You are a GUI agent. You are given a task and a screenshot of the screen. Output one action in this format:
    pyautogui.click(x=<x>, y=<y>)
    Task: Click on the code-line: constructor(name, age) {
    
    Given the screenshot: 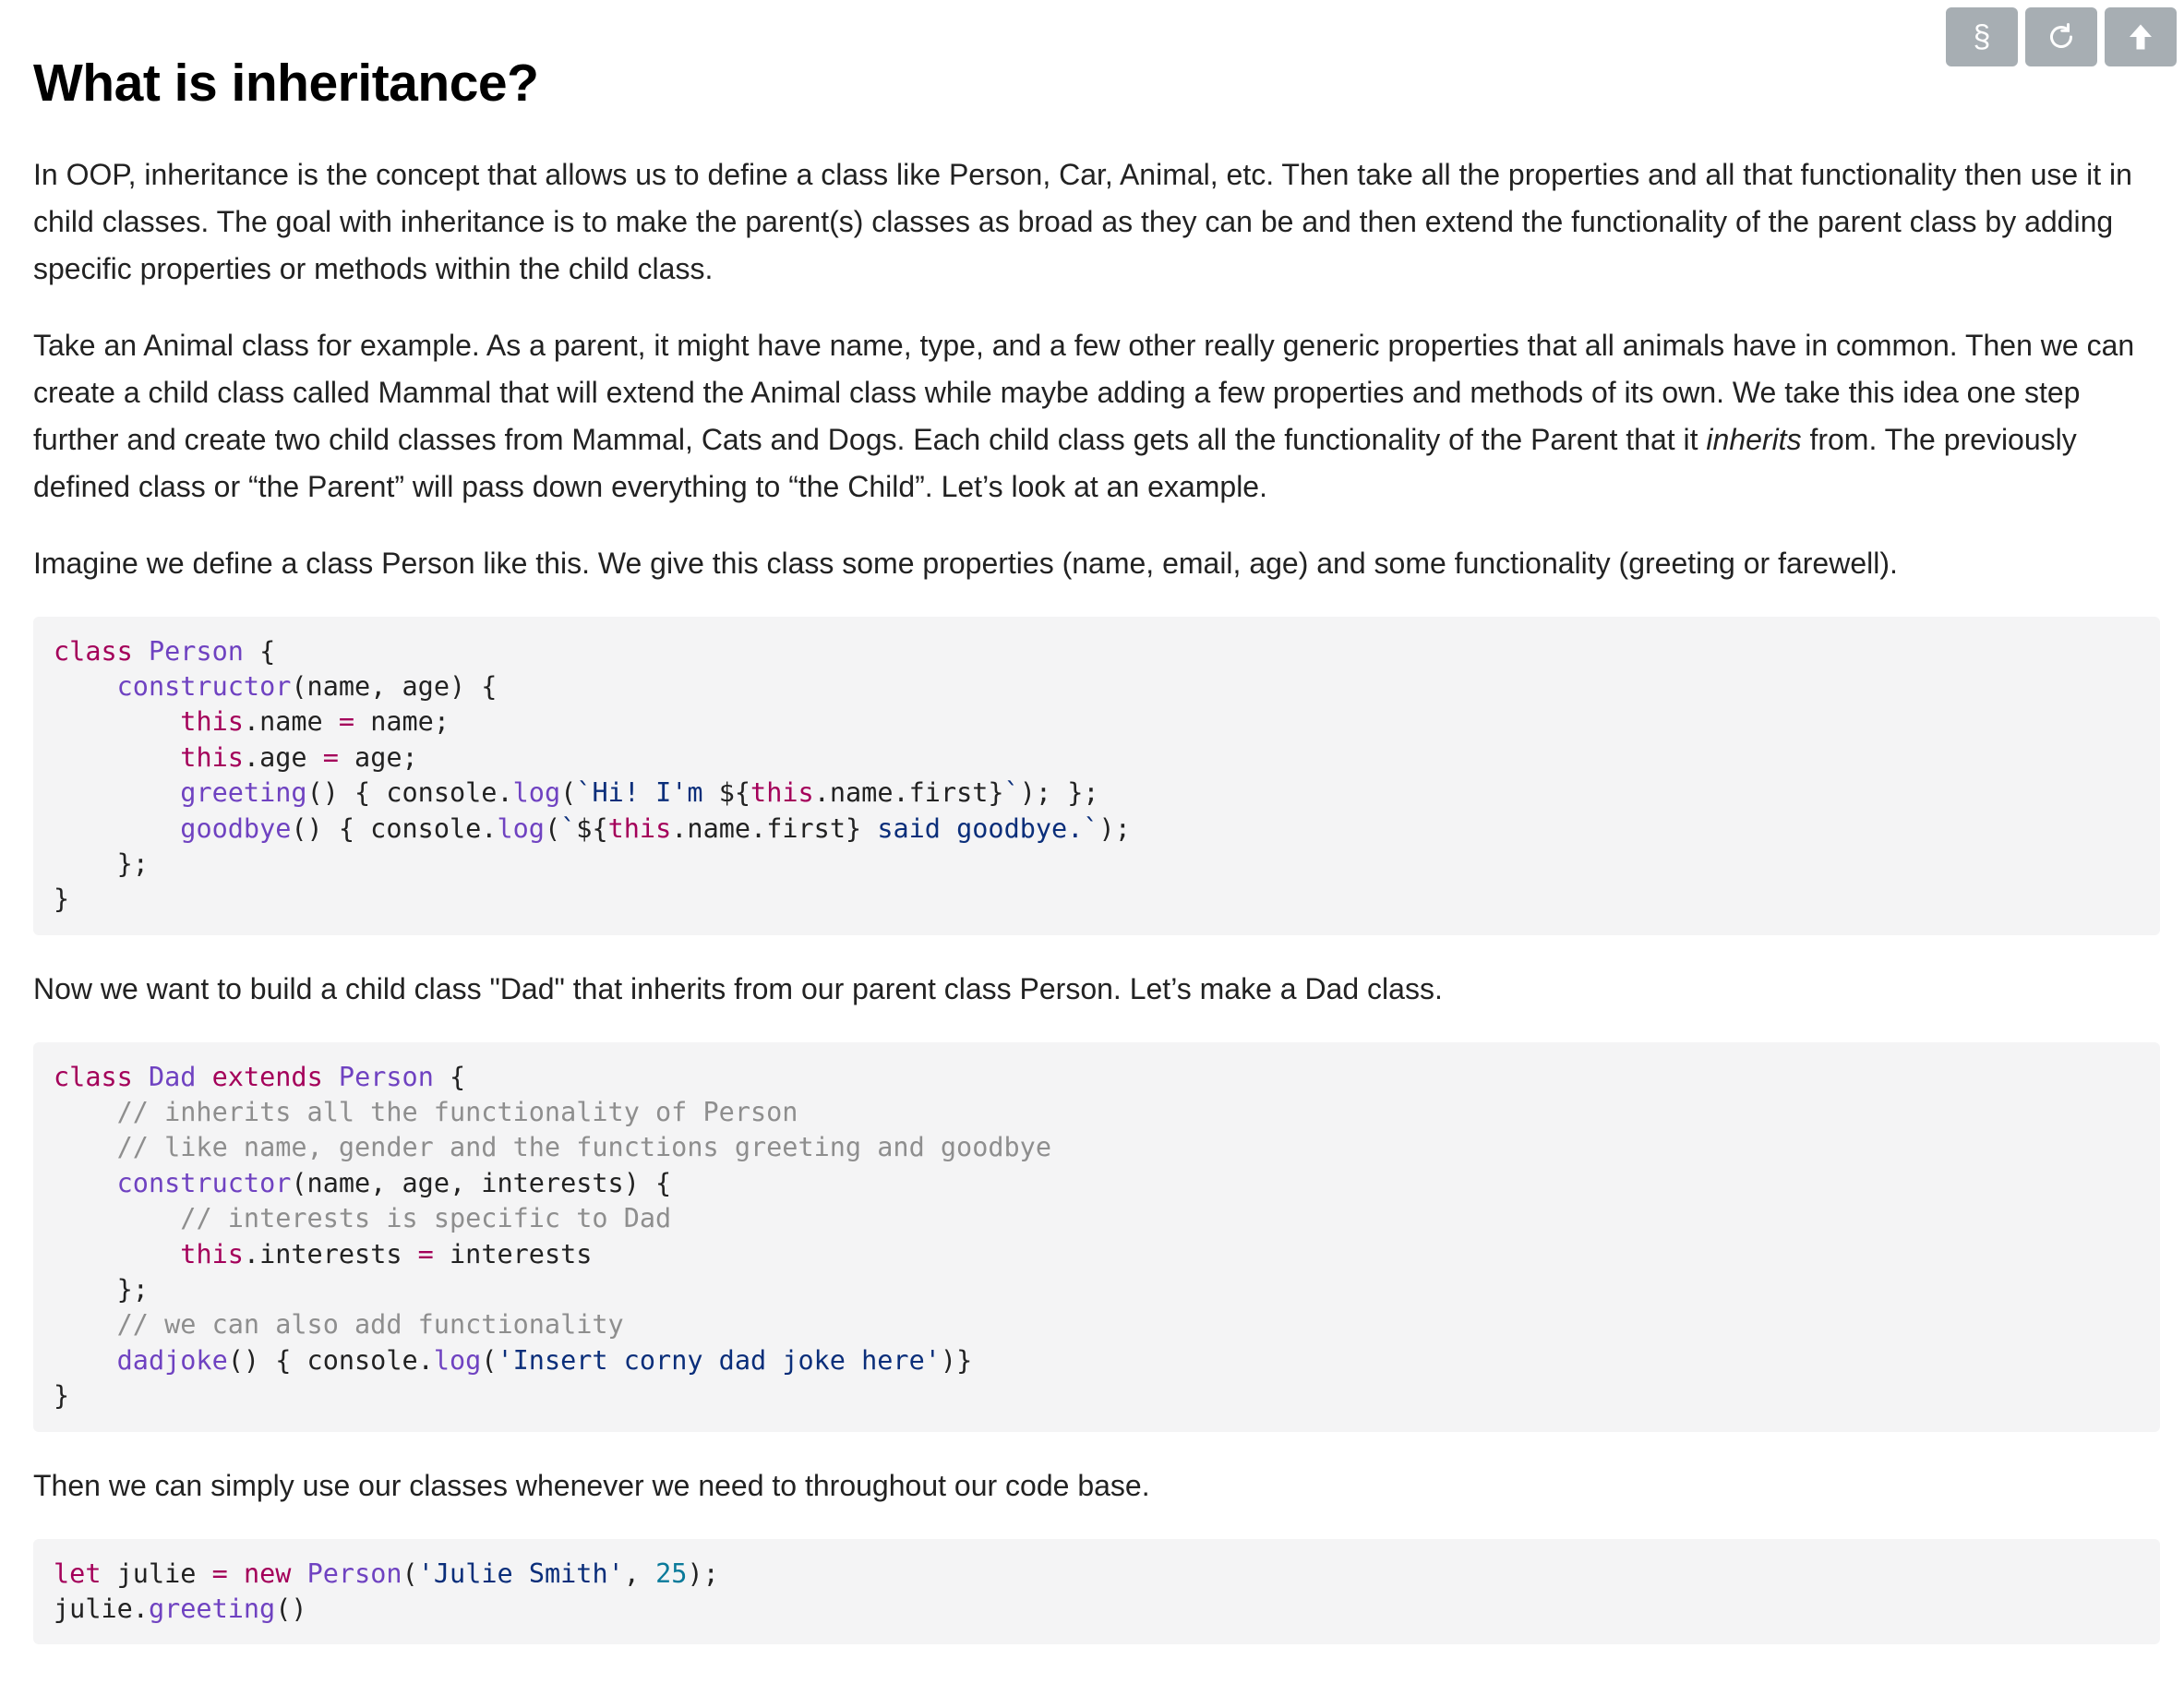 What is the action you would take?
    pyautogui.click(x=1097, y=687)
    